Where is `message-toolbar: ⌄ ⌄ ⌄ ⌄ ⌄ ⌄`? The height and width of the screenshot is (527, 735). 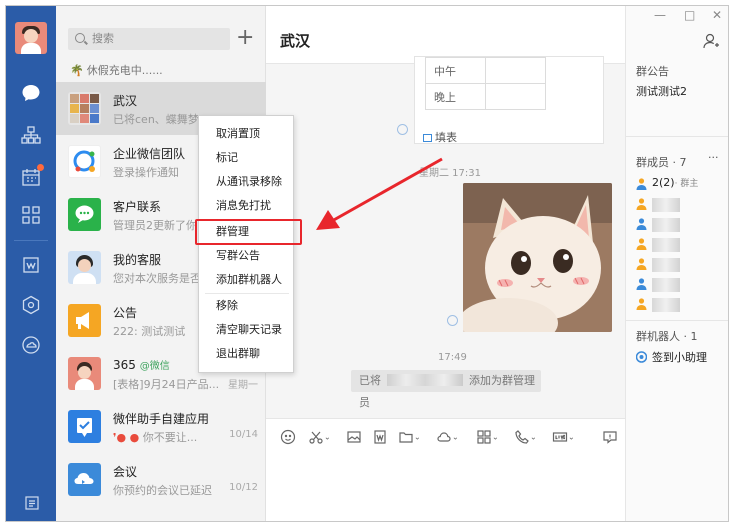 message-toolbar: ⌄ ⌄ ⌄ ⌄ ⌄ ⌄ is located at coordinates (445, 469).